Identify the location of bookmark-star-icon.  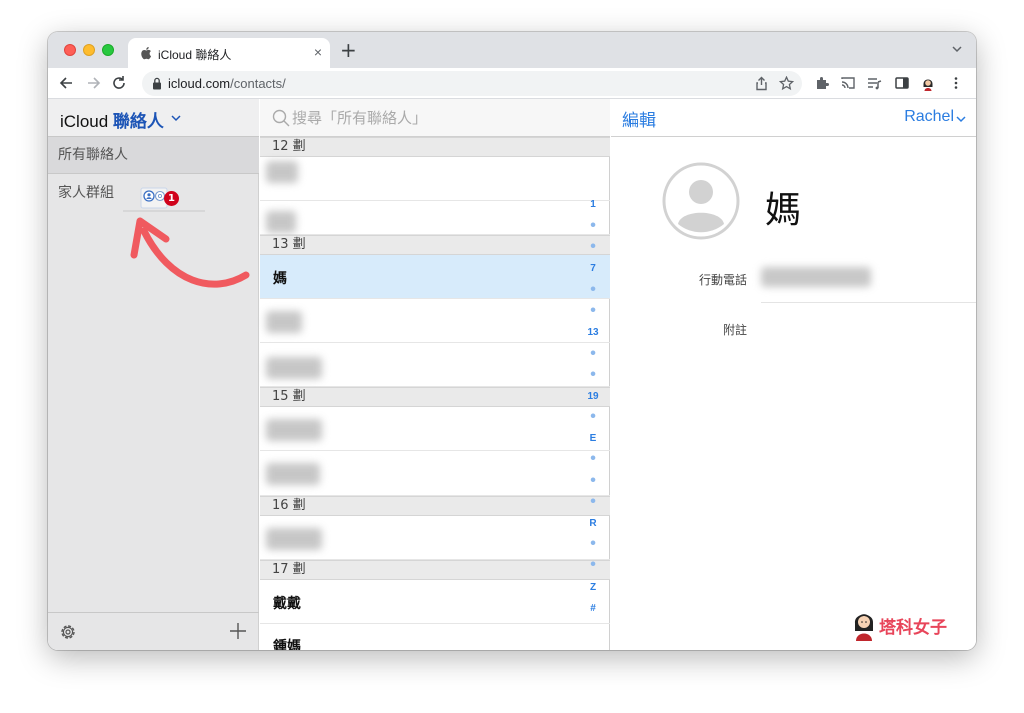
(786, 83).